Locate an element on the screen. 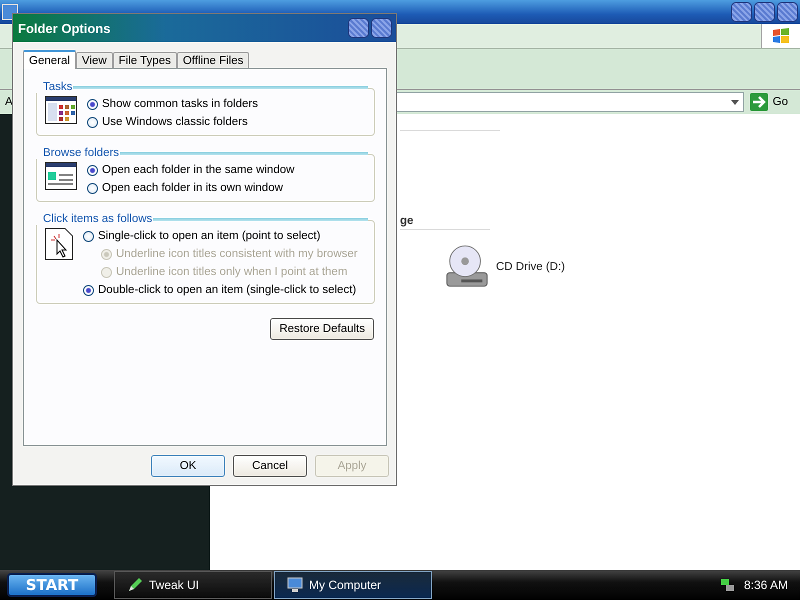  clock: 8:36 AM is located at coordinates (766, 585).